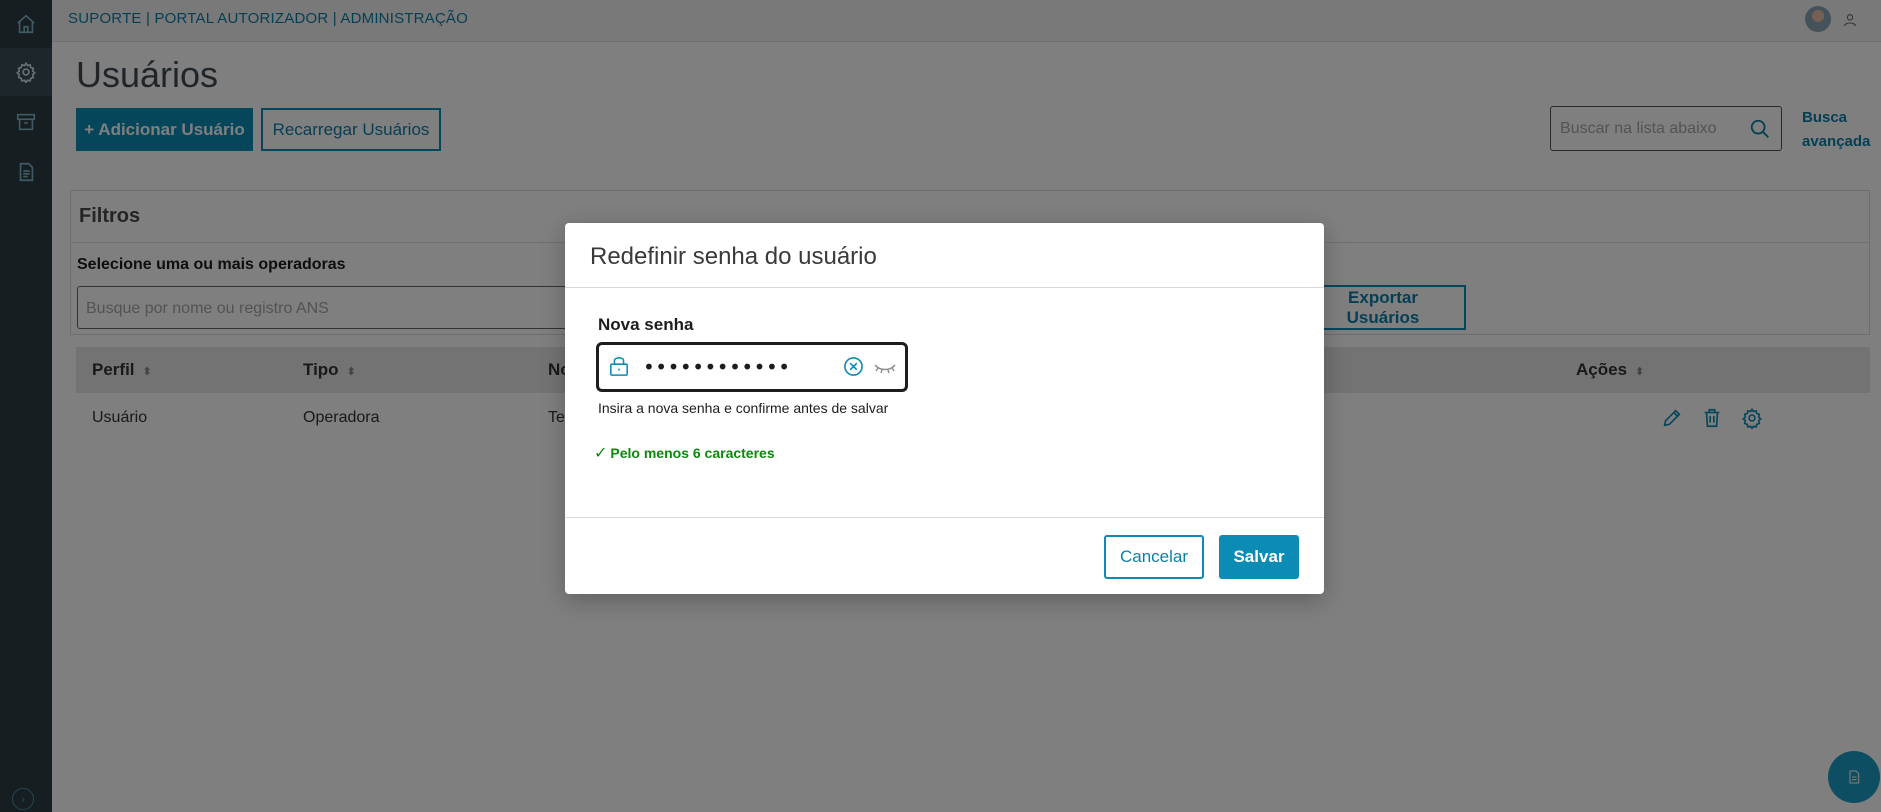  Describe the element at coordinates (738, 367) in the screenshot. I see `new-password-input` at that location.